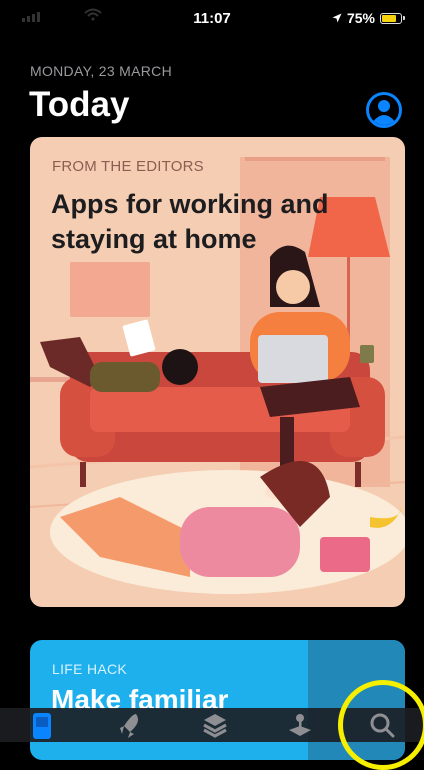 This screenshot has height=770, width=424. I want to click on page-title: Today, so click(79, 104).